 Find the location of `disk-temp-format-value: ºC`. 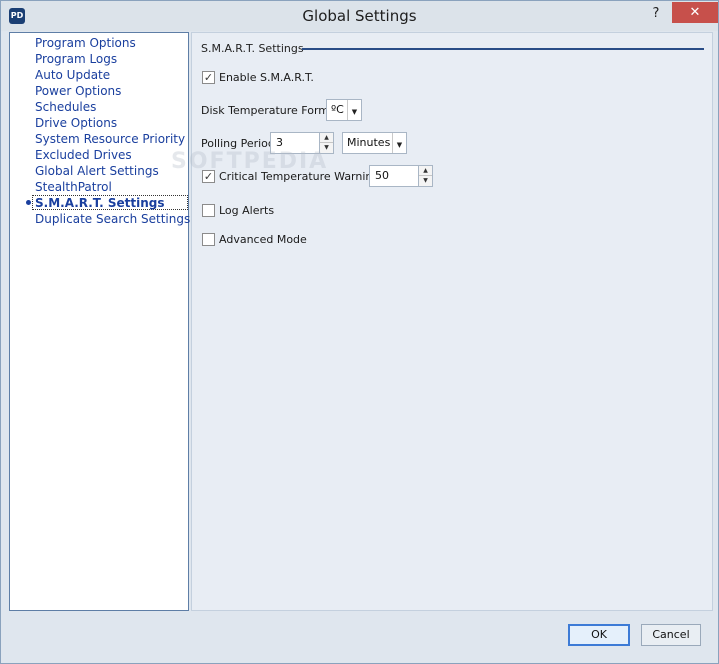

disk-temp-format-value: ºC is located at coordinates (337, 109).